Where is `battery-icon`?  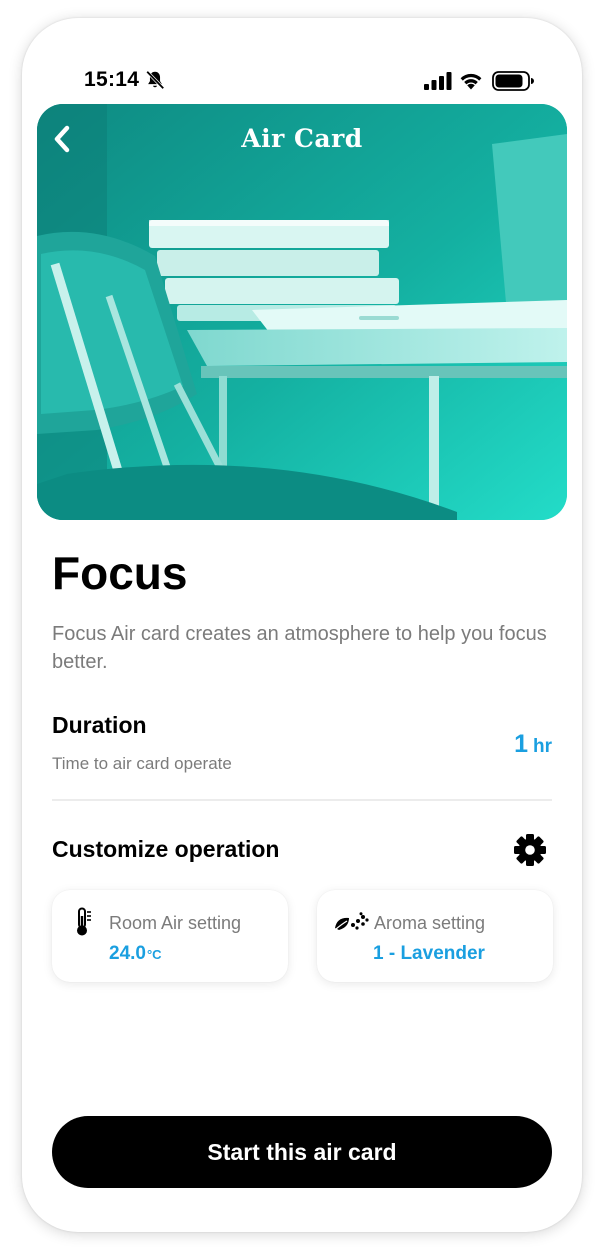
battery-icon is located at coordinates (513, 81).